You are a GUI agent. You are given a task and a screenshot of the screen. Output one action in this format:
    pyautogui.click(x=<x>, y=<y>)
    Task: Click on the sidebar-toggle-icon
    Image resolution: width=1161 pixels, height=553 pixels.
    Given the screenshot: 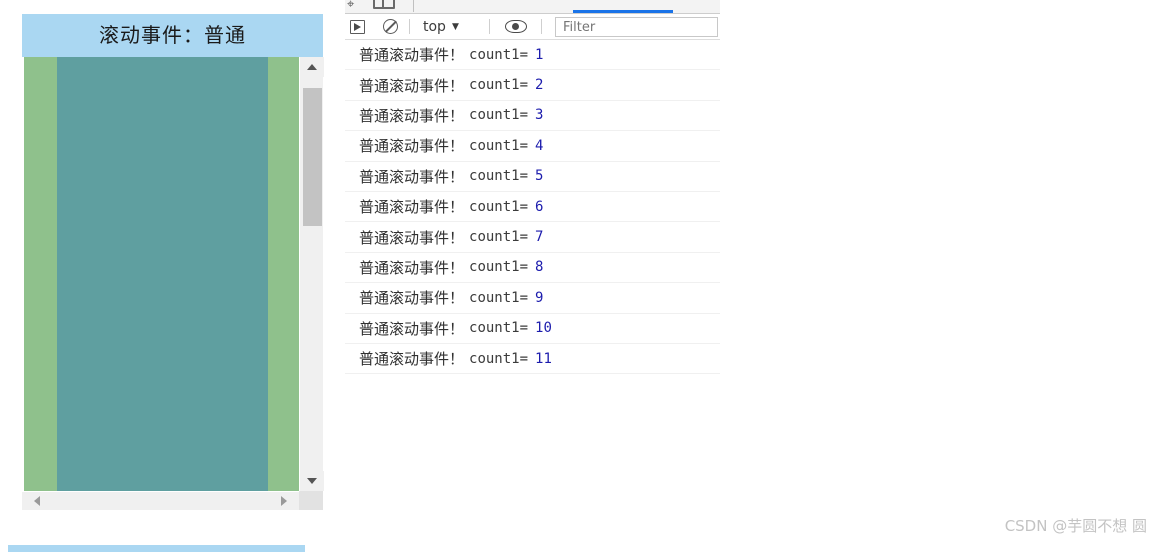 What is the action you would take?
    pyautogui.click(x=357, y=26)
    